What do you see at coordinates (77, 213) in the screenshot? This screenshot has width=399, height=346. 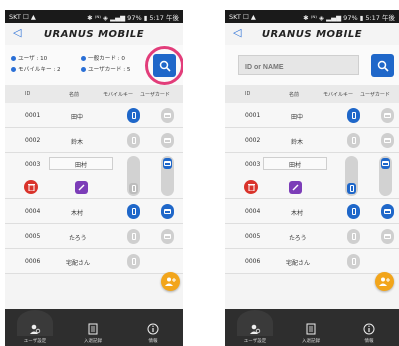 I see `row-name: 木村` at bounding box center [77, 213].